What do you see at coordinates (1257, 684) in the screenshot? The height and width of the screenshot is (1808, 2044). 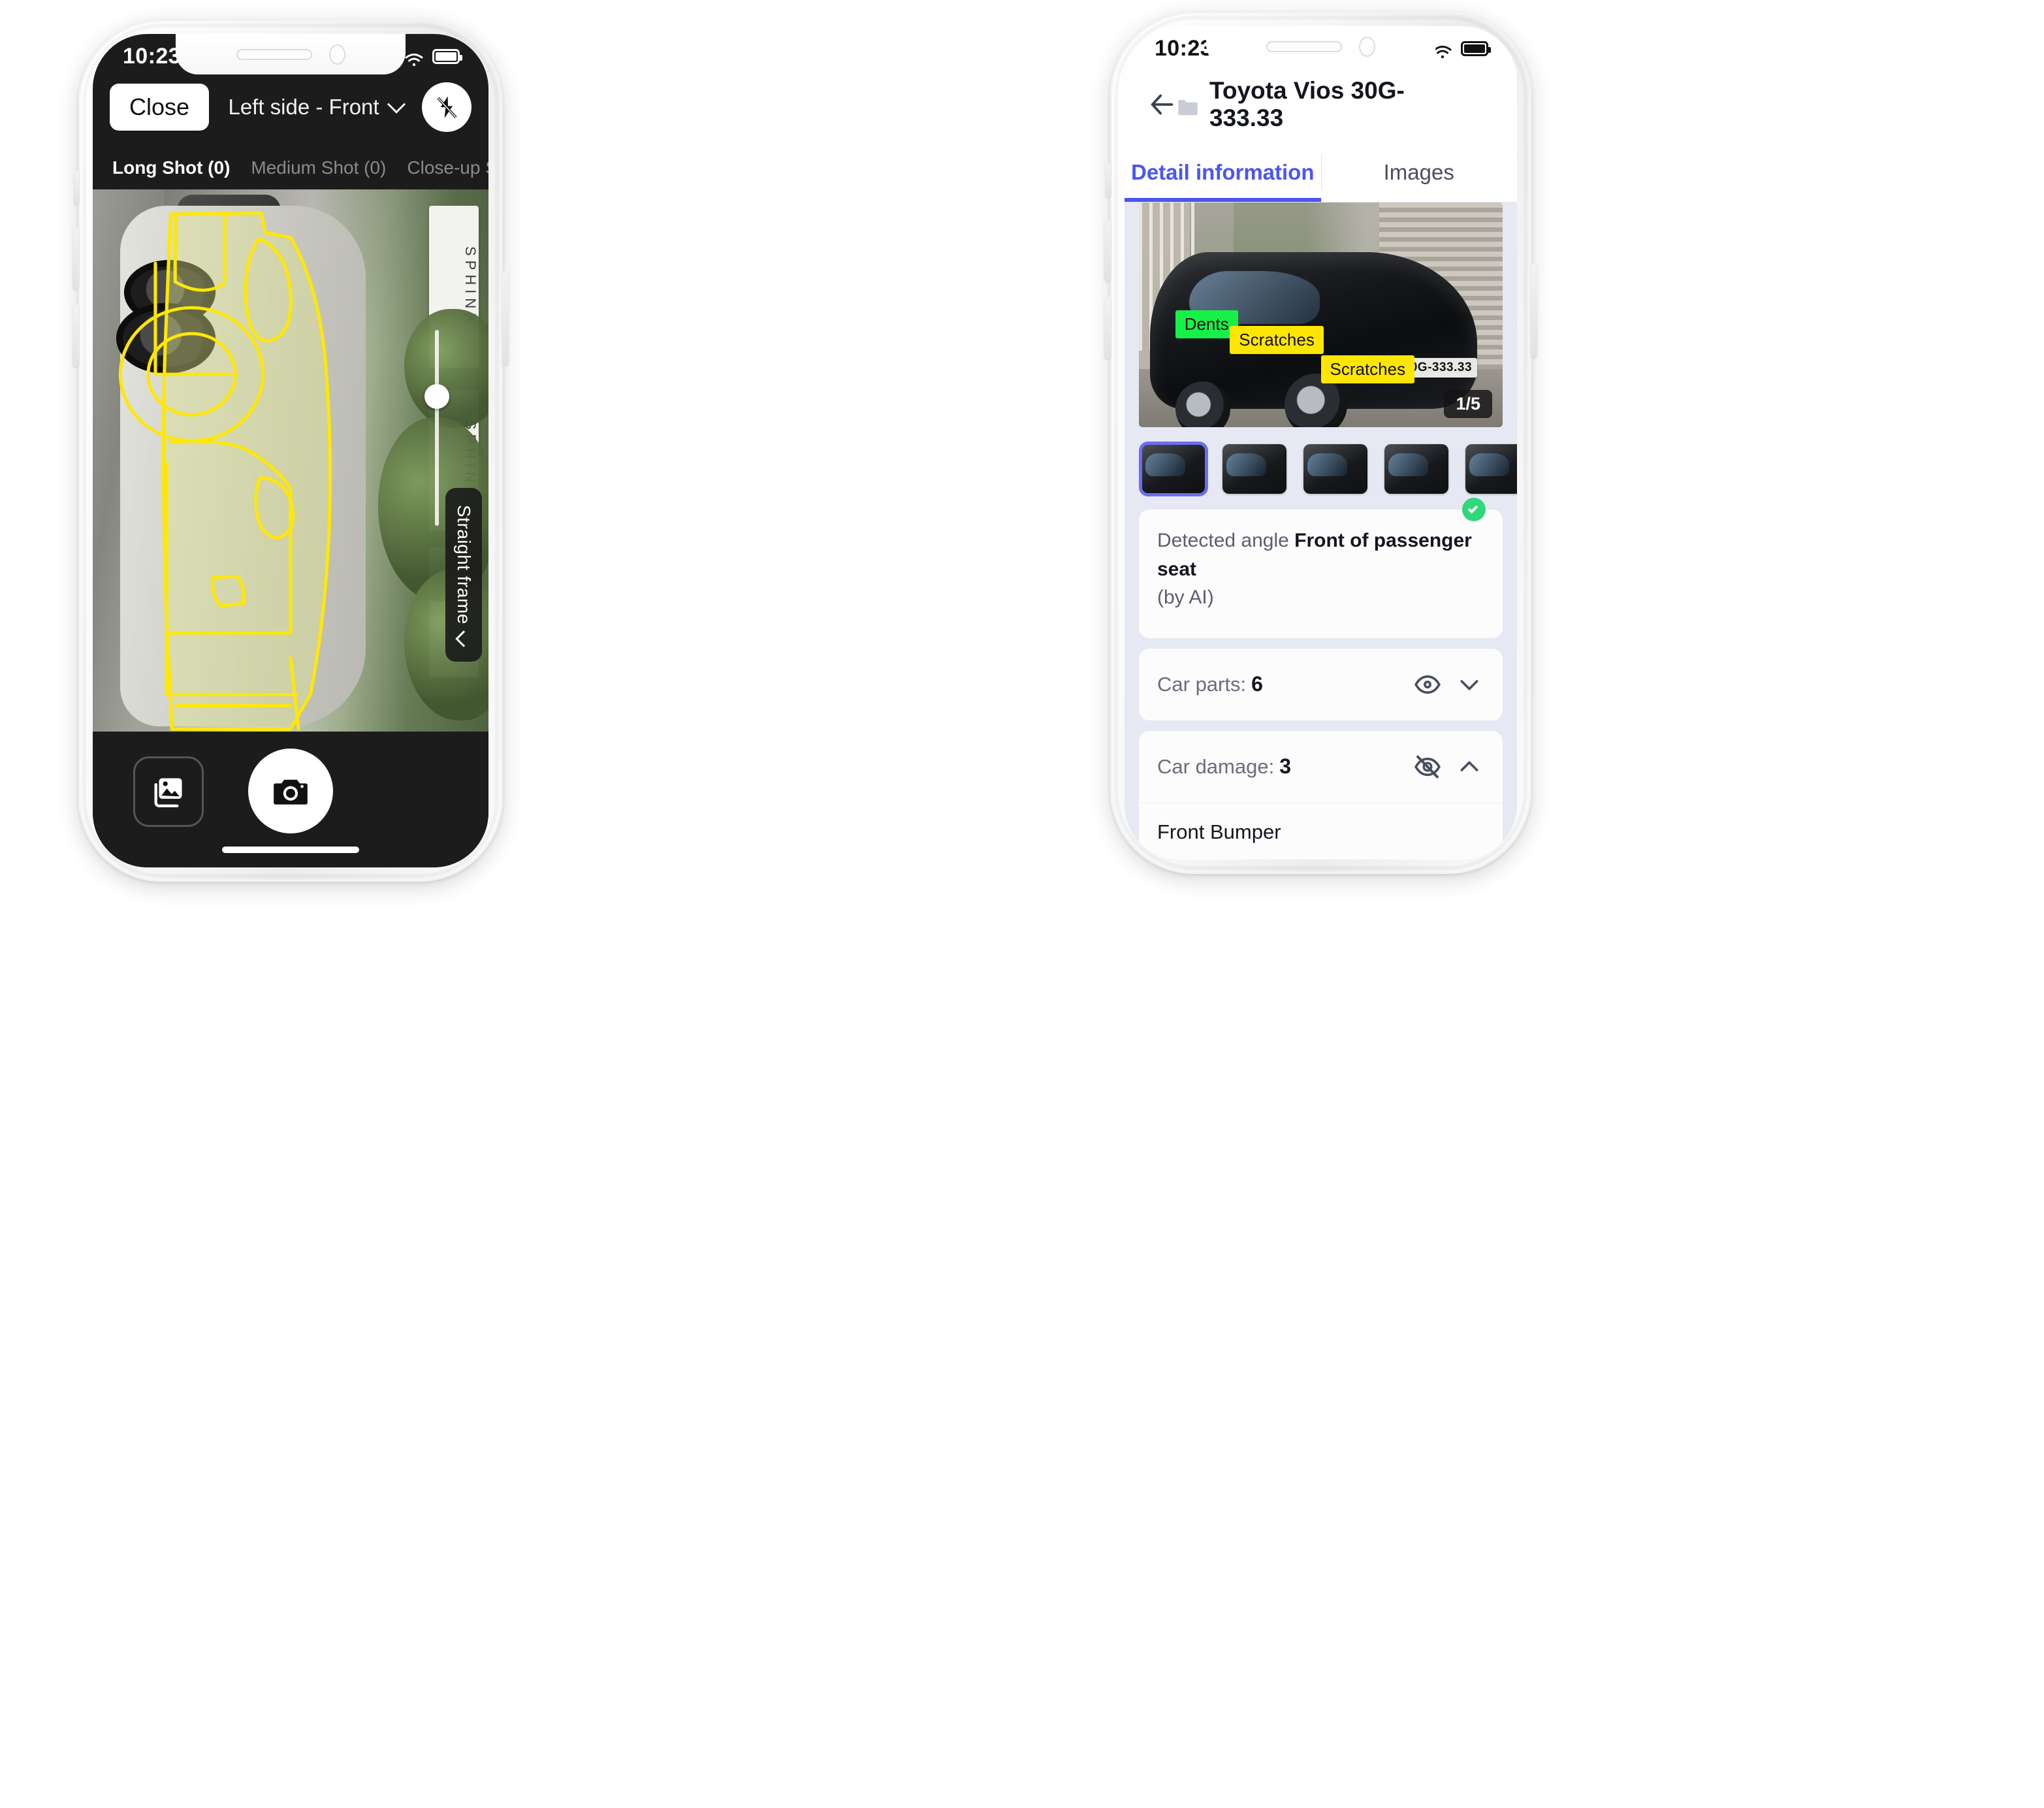 I see `car-parts-count: 6` at bounding box center [1257, 684].